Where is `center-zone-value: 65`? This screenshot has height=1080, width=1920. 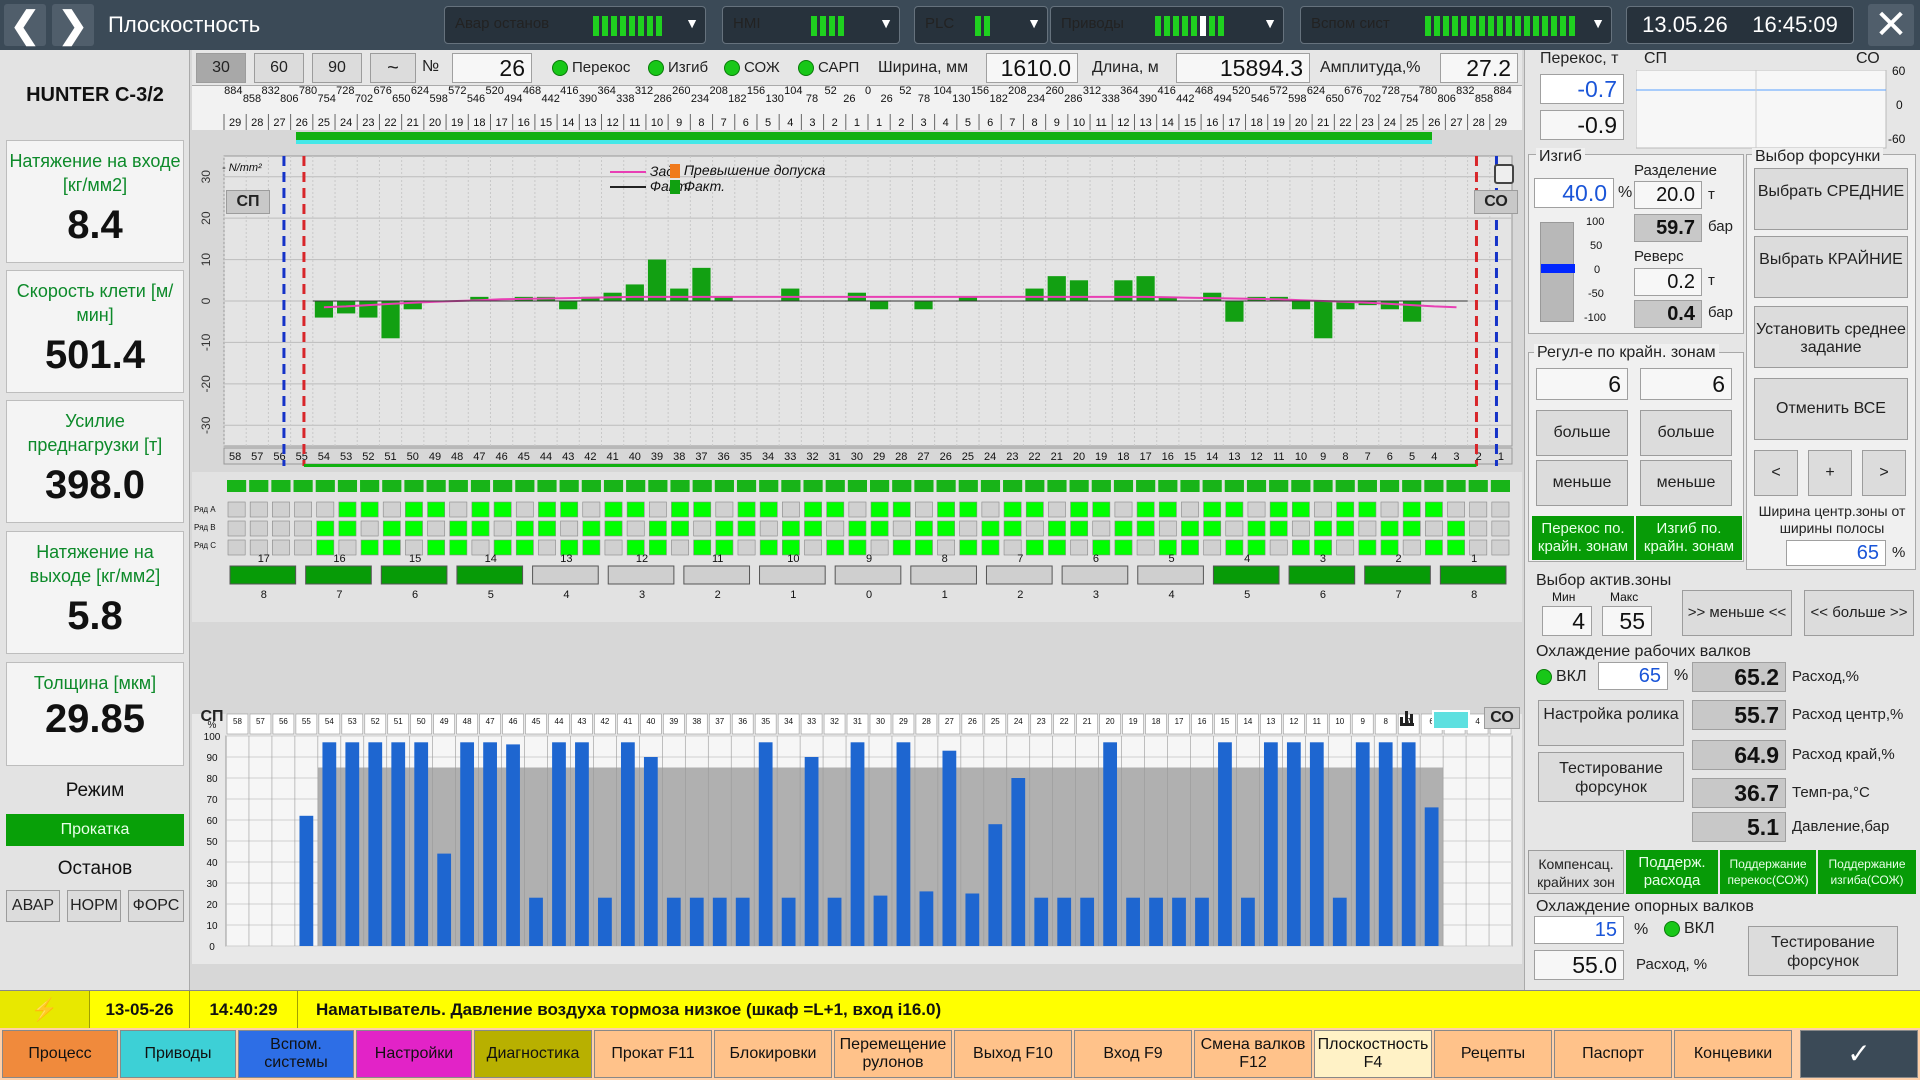
center-zone-value: 65 is located at coordinates (1836, 553).